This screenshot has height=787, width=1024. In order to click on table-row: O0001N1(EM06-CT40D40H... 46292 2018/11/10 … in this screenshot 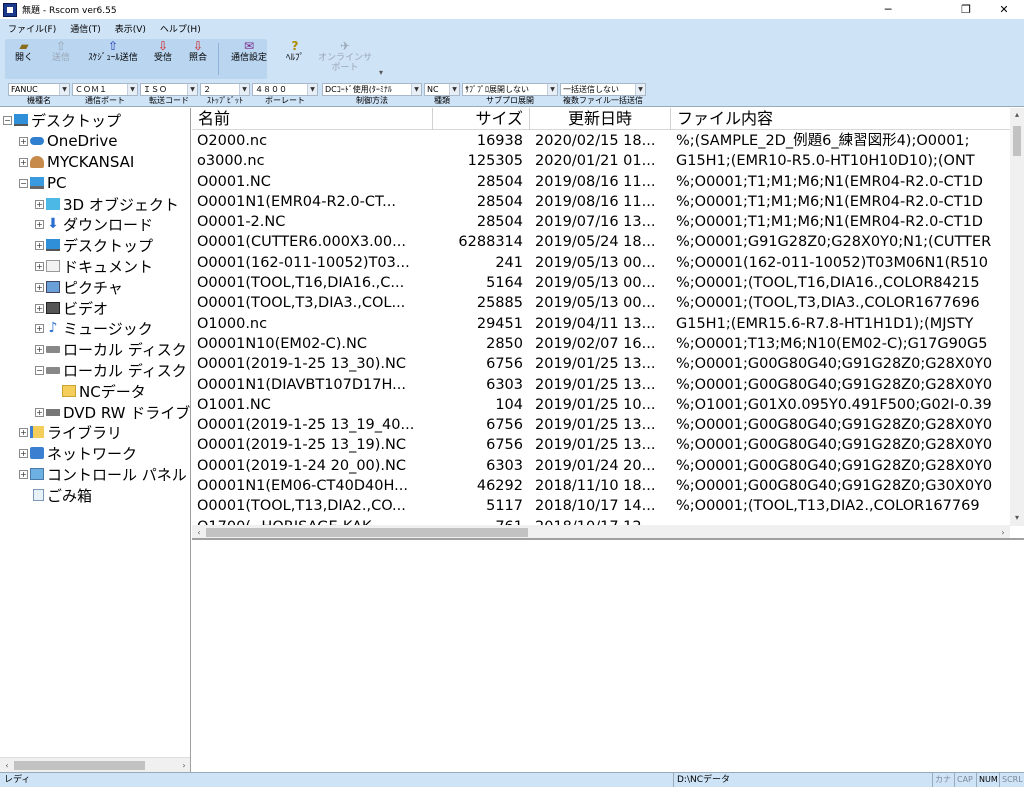, I will do `click(601, 486)`.